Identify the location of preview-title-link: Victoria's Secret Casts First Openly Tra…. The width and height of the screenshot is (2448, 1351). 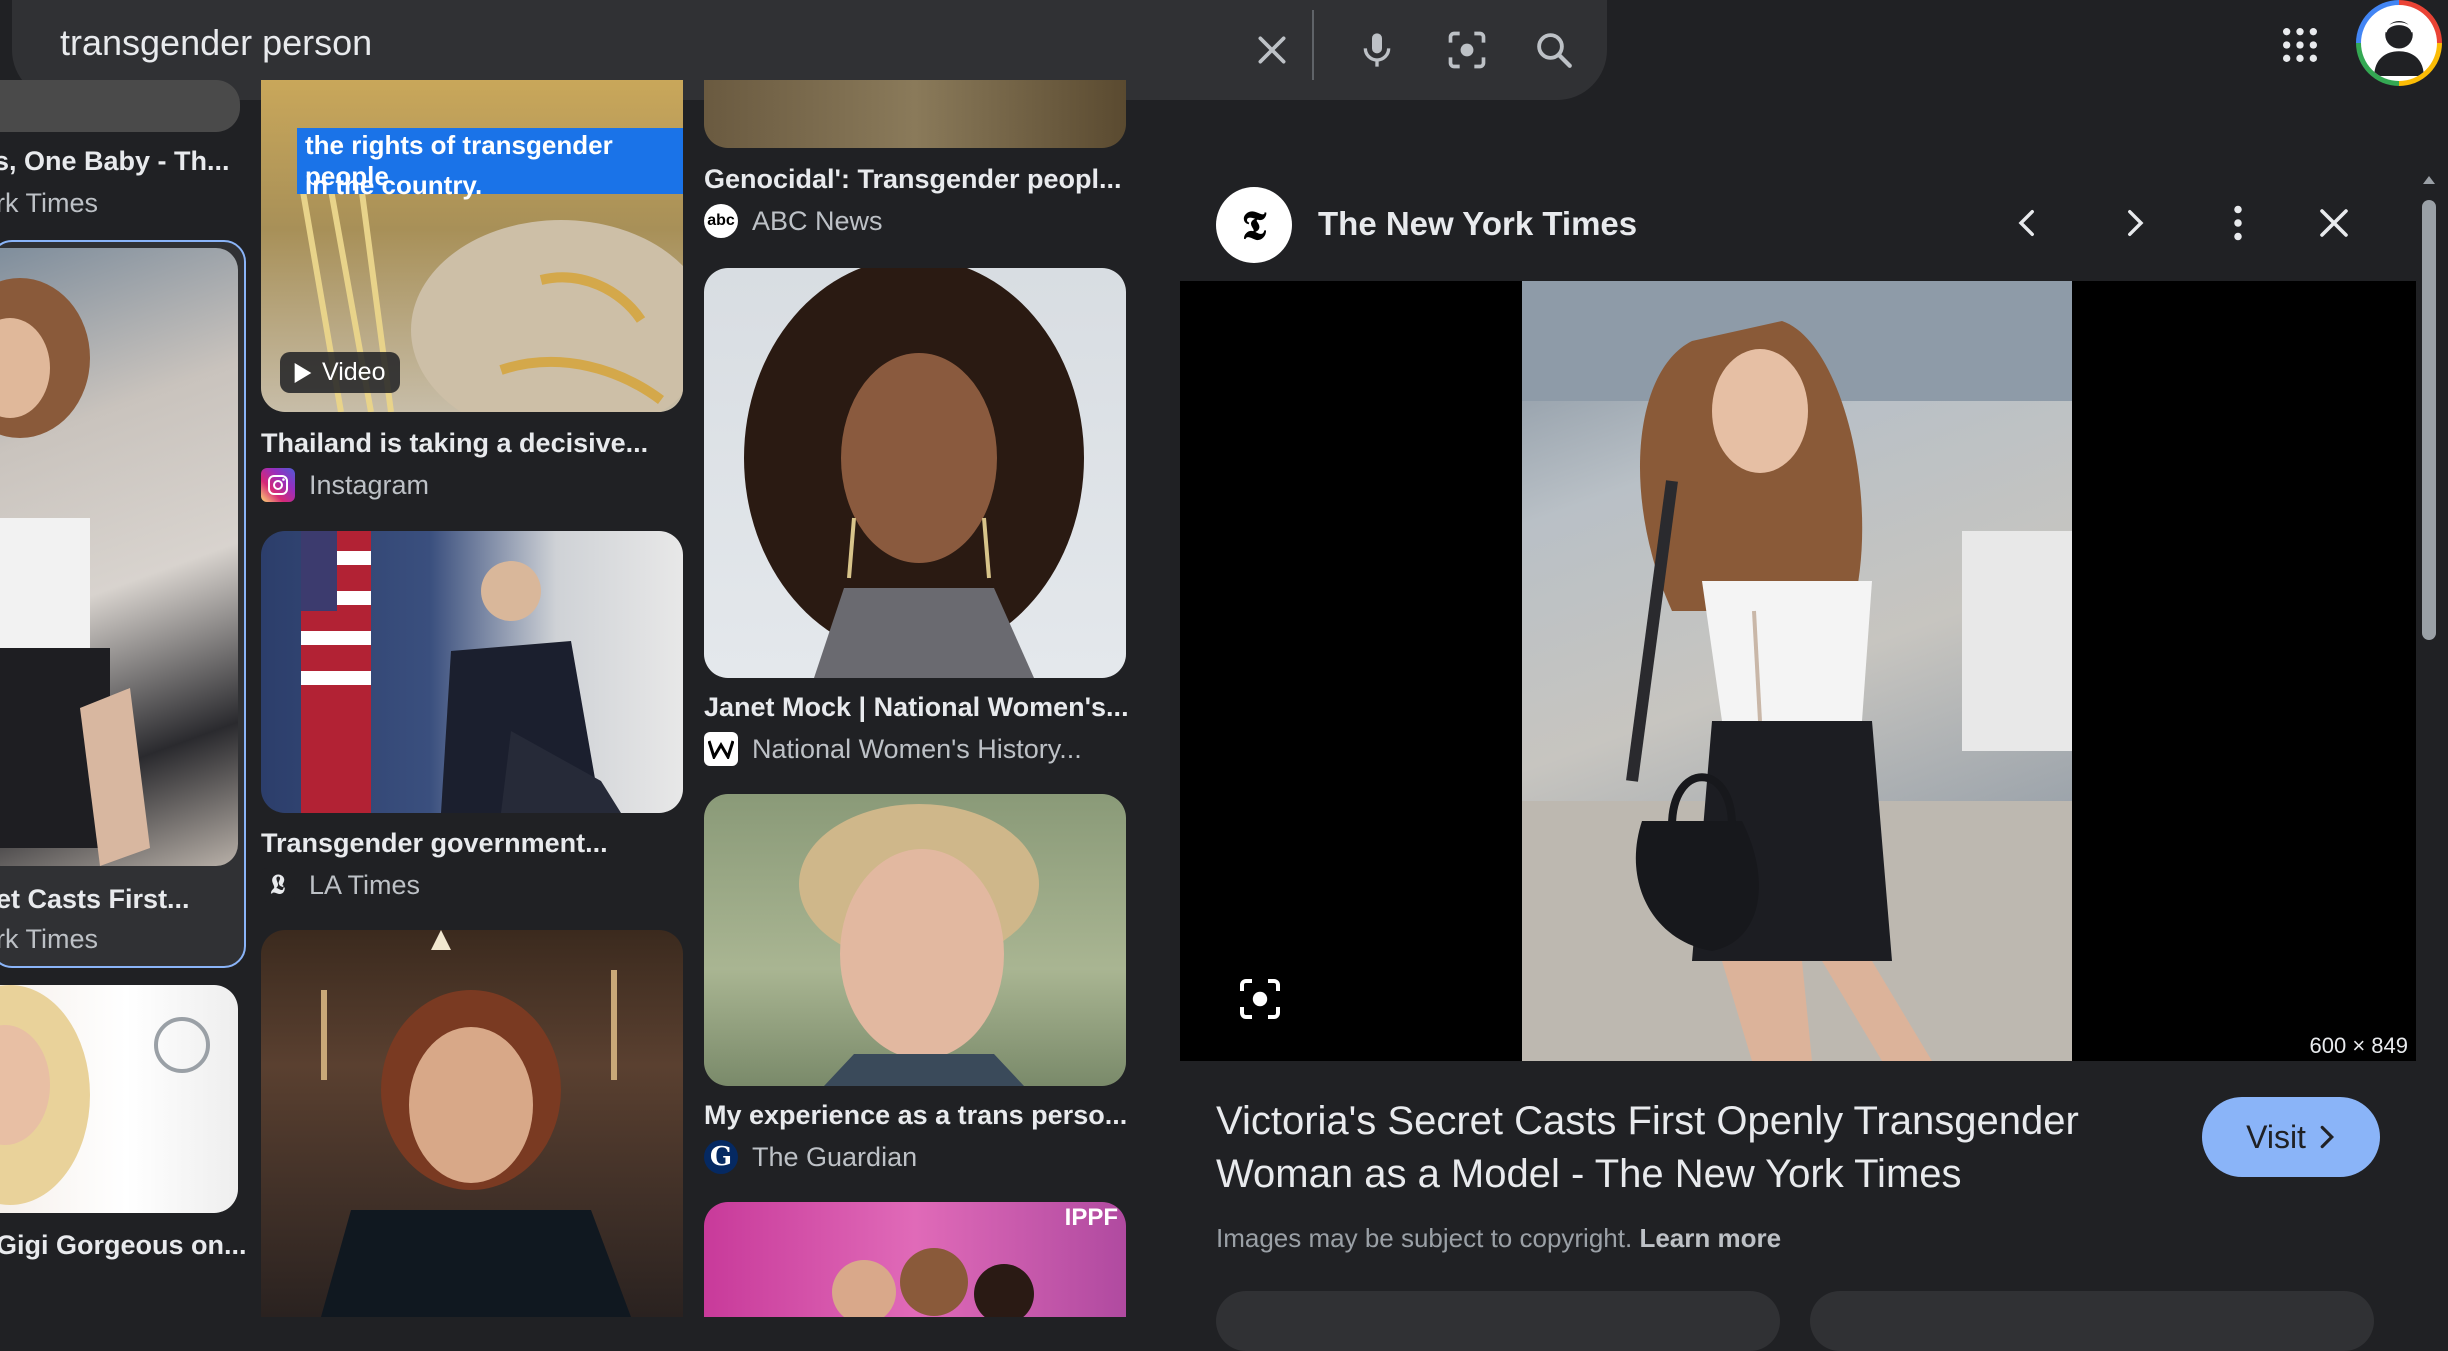
(1656, 1148).